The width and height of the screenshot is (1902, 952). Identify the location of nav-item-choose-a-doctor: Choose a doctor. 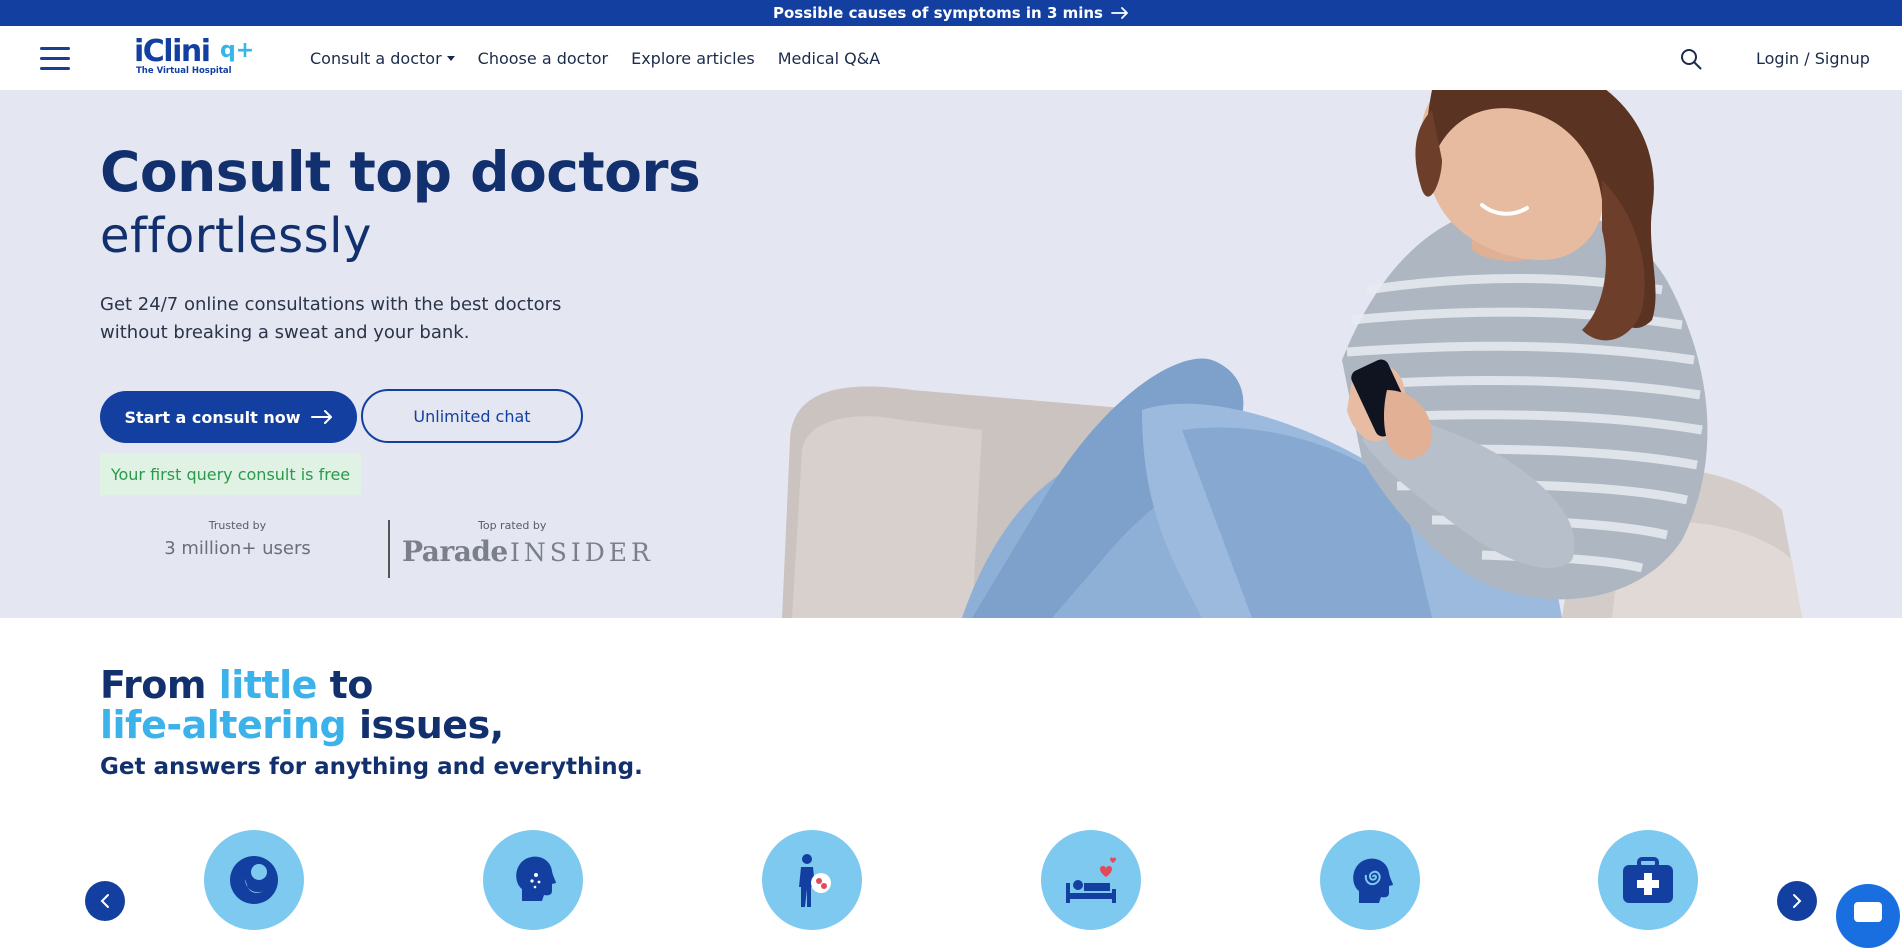
(543, 58).